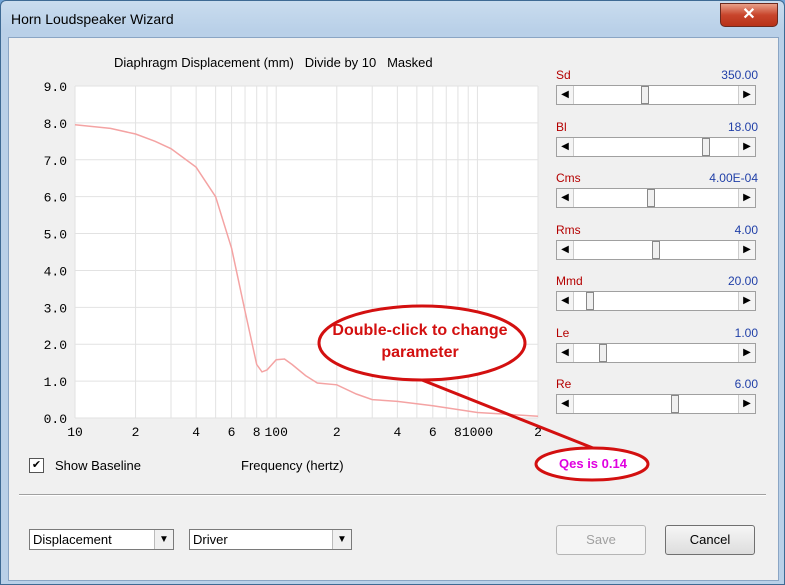 The image size is (785, 585). Describe the element at coordinates (718, 384) in the screenshot. I see `param-value-re: 6.00` at that location.